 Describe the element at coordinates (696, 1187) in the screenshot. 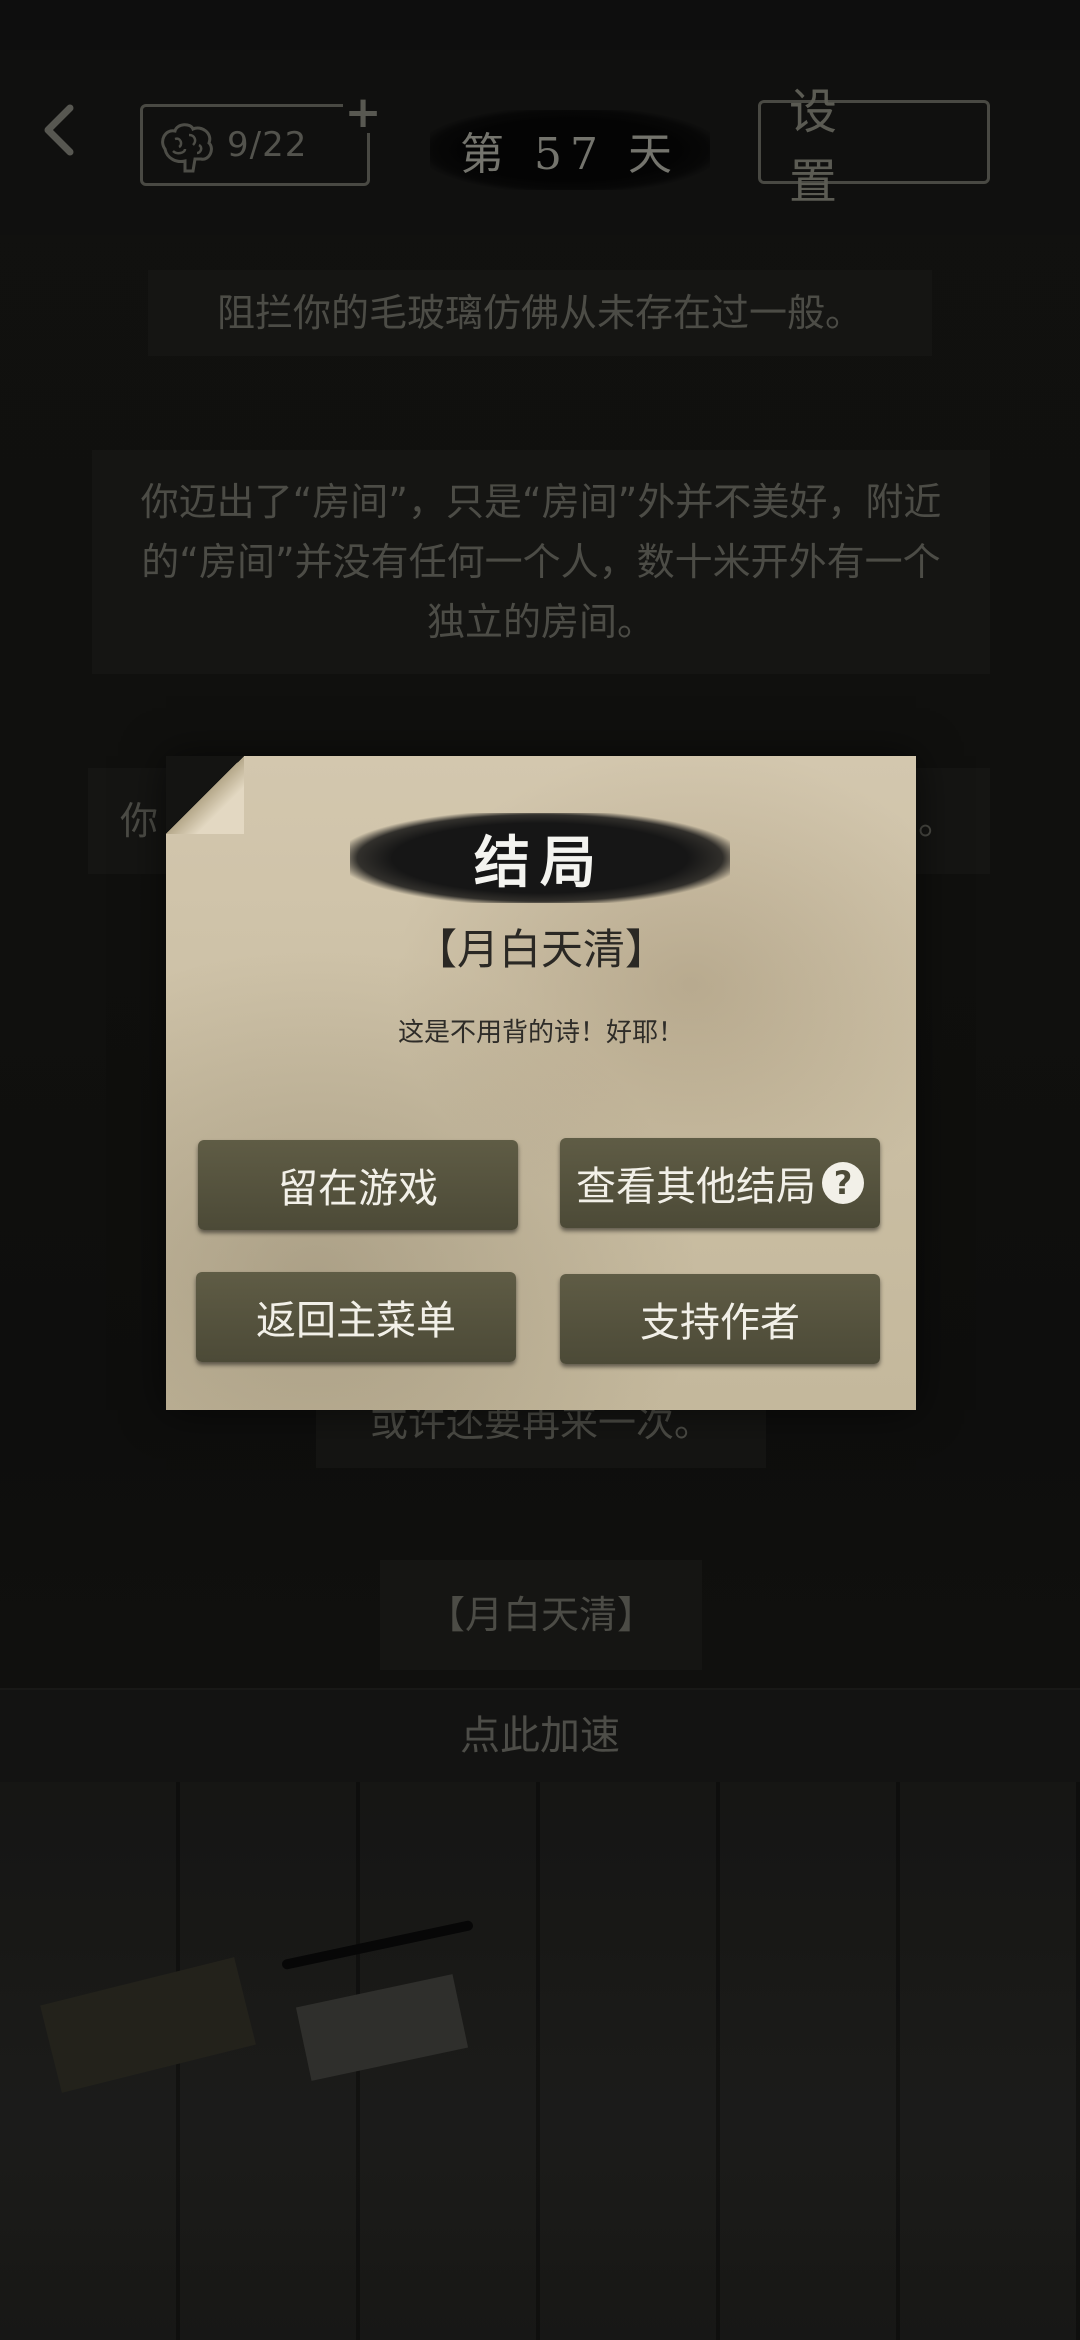

I see `button-label: 查看其他结局` at that location.